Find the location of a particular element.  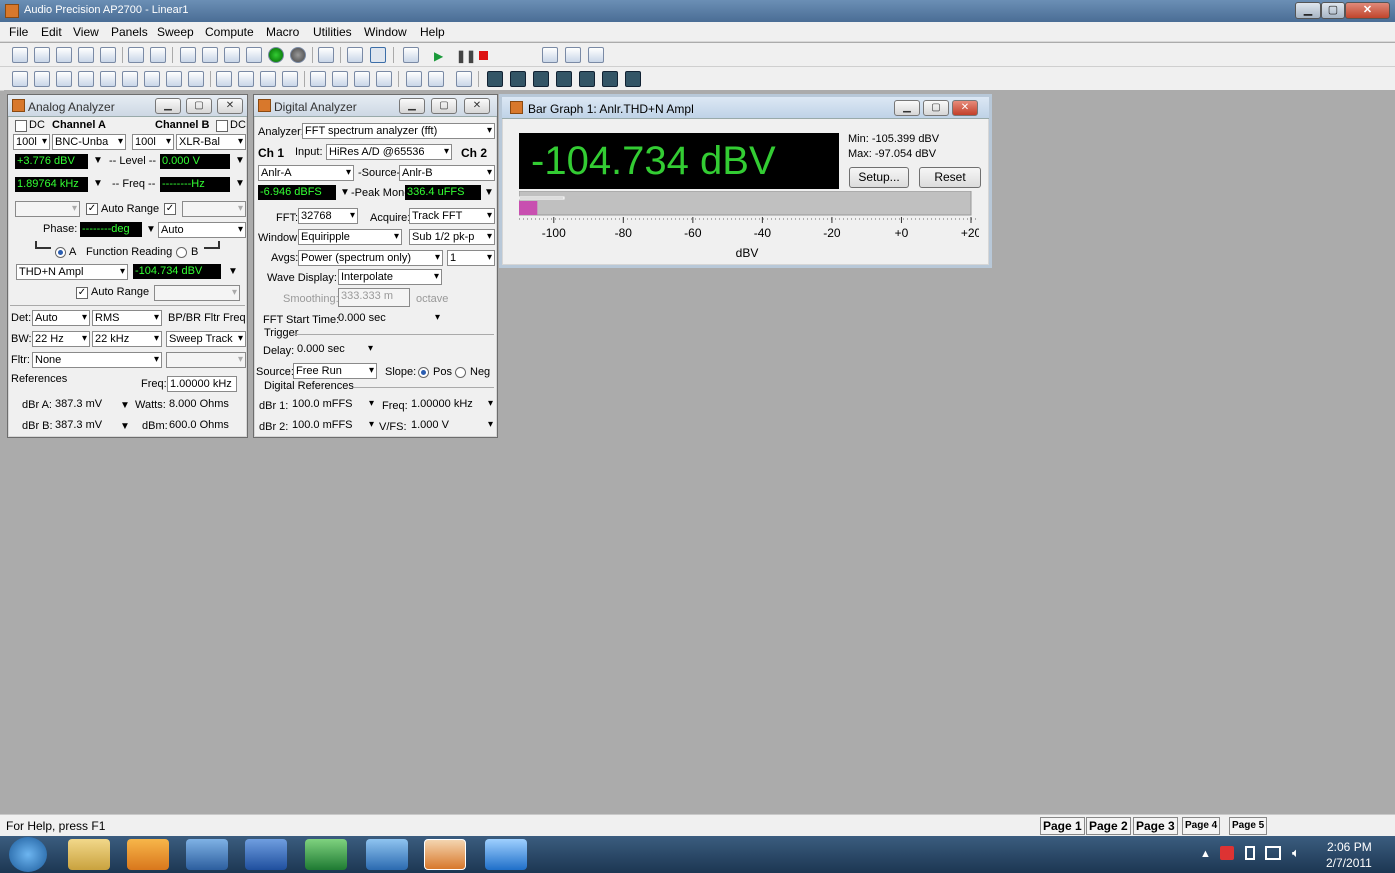

window-icon is located at coordinates (384, 79).